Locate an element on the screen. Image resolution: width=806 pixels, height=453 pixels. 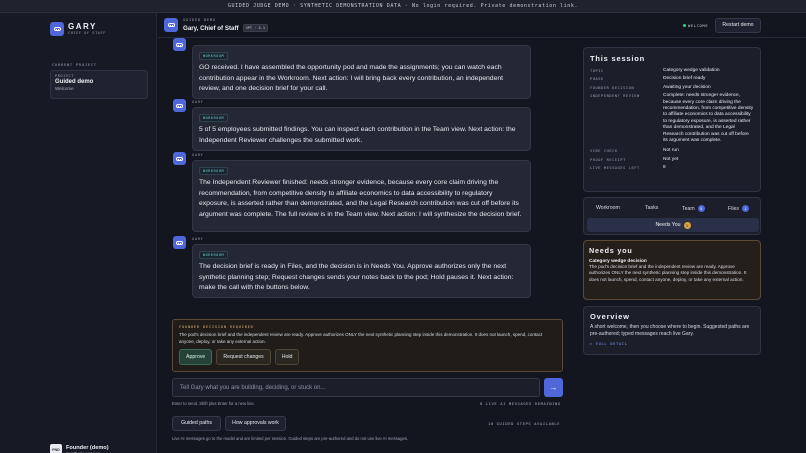
session-row: PHASE Decision brief ready is located at coordinates (672, 79).